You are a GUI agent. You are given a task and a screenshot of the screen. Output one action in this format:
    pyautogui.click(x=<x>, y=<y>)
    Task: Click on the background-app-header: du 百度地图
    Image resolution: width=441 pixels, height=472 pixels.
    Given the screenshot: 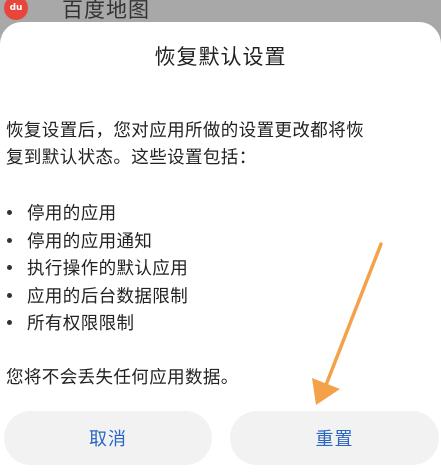 What is the action you would take?
    pyautogui.click(x=220, y=11)
    